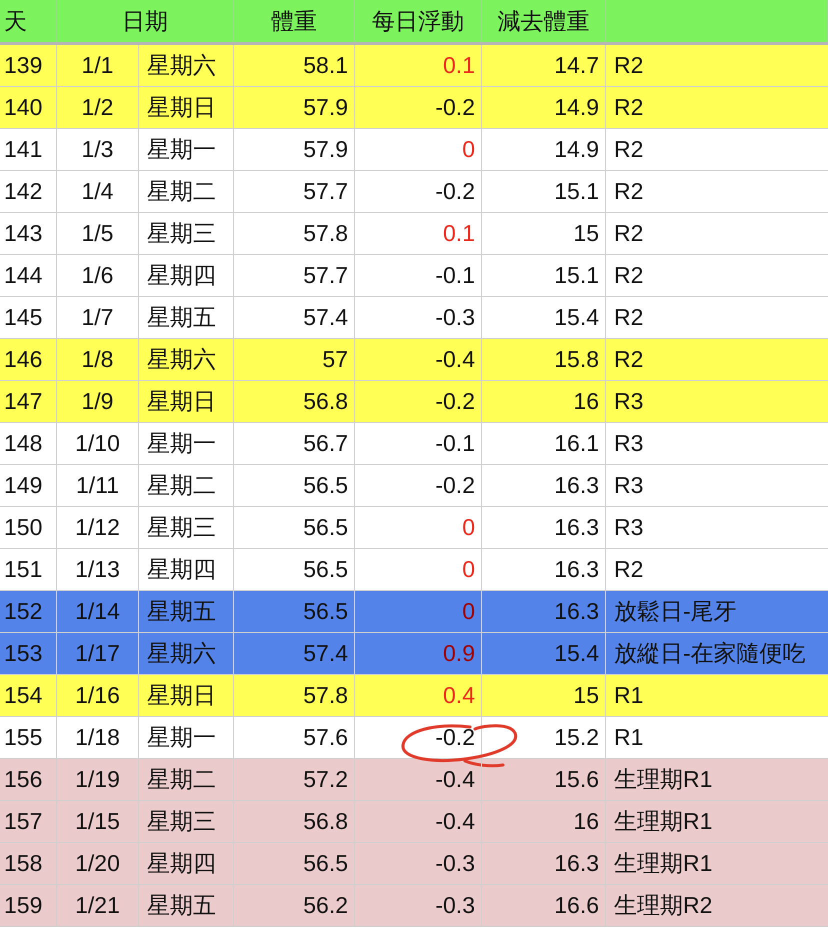 The height and width of the screenshot is (929, 828). Describe the element at coordinates (544, 401) in the screenshot. I see `table-cell: 16` at that location.